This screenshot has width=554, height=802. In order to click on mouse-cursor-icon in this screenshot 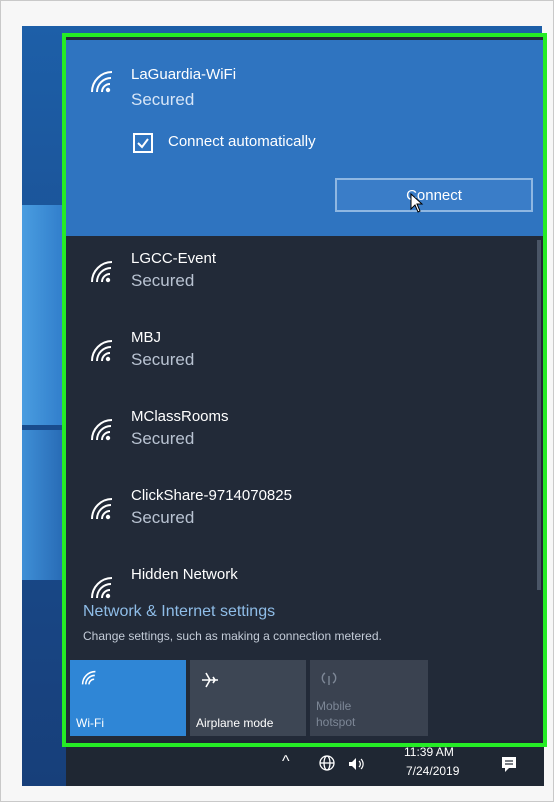, I will do `click(417, 203)`.